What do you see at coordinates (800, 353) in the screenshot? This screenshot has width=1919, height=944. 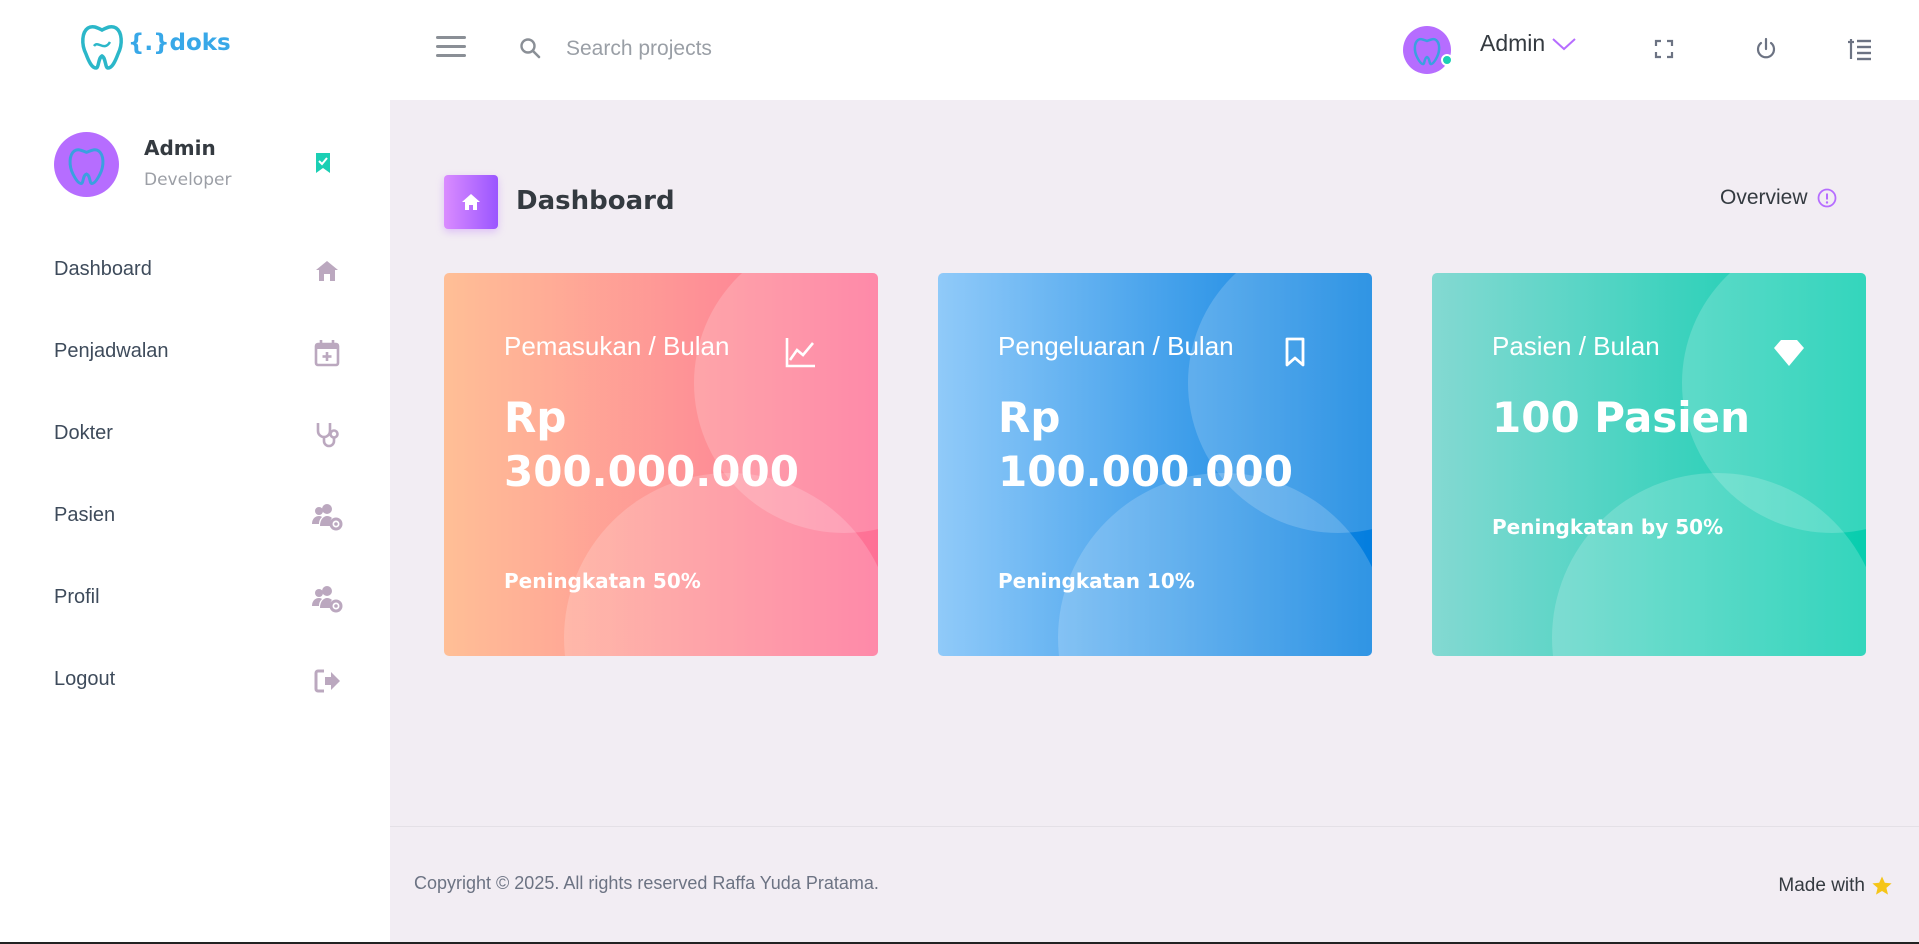 I see `chart-line-icon` at bounding box center [800, 353].